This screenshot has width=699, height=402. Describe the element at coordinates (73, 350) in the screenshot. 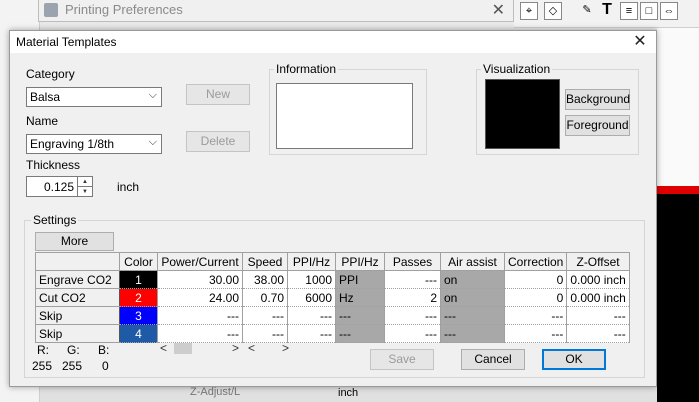

I see `g-label: G:` at that location.